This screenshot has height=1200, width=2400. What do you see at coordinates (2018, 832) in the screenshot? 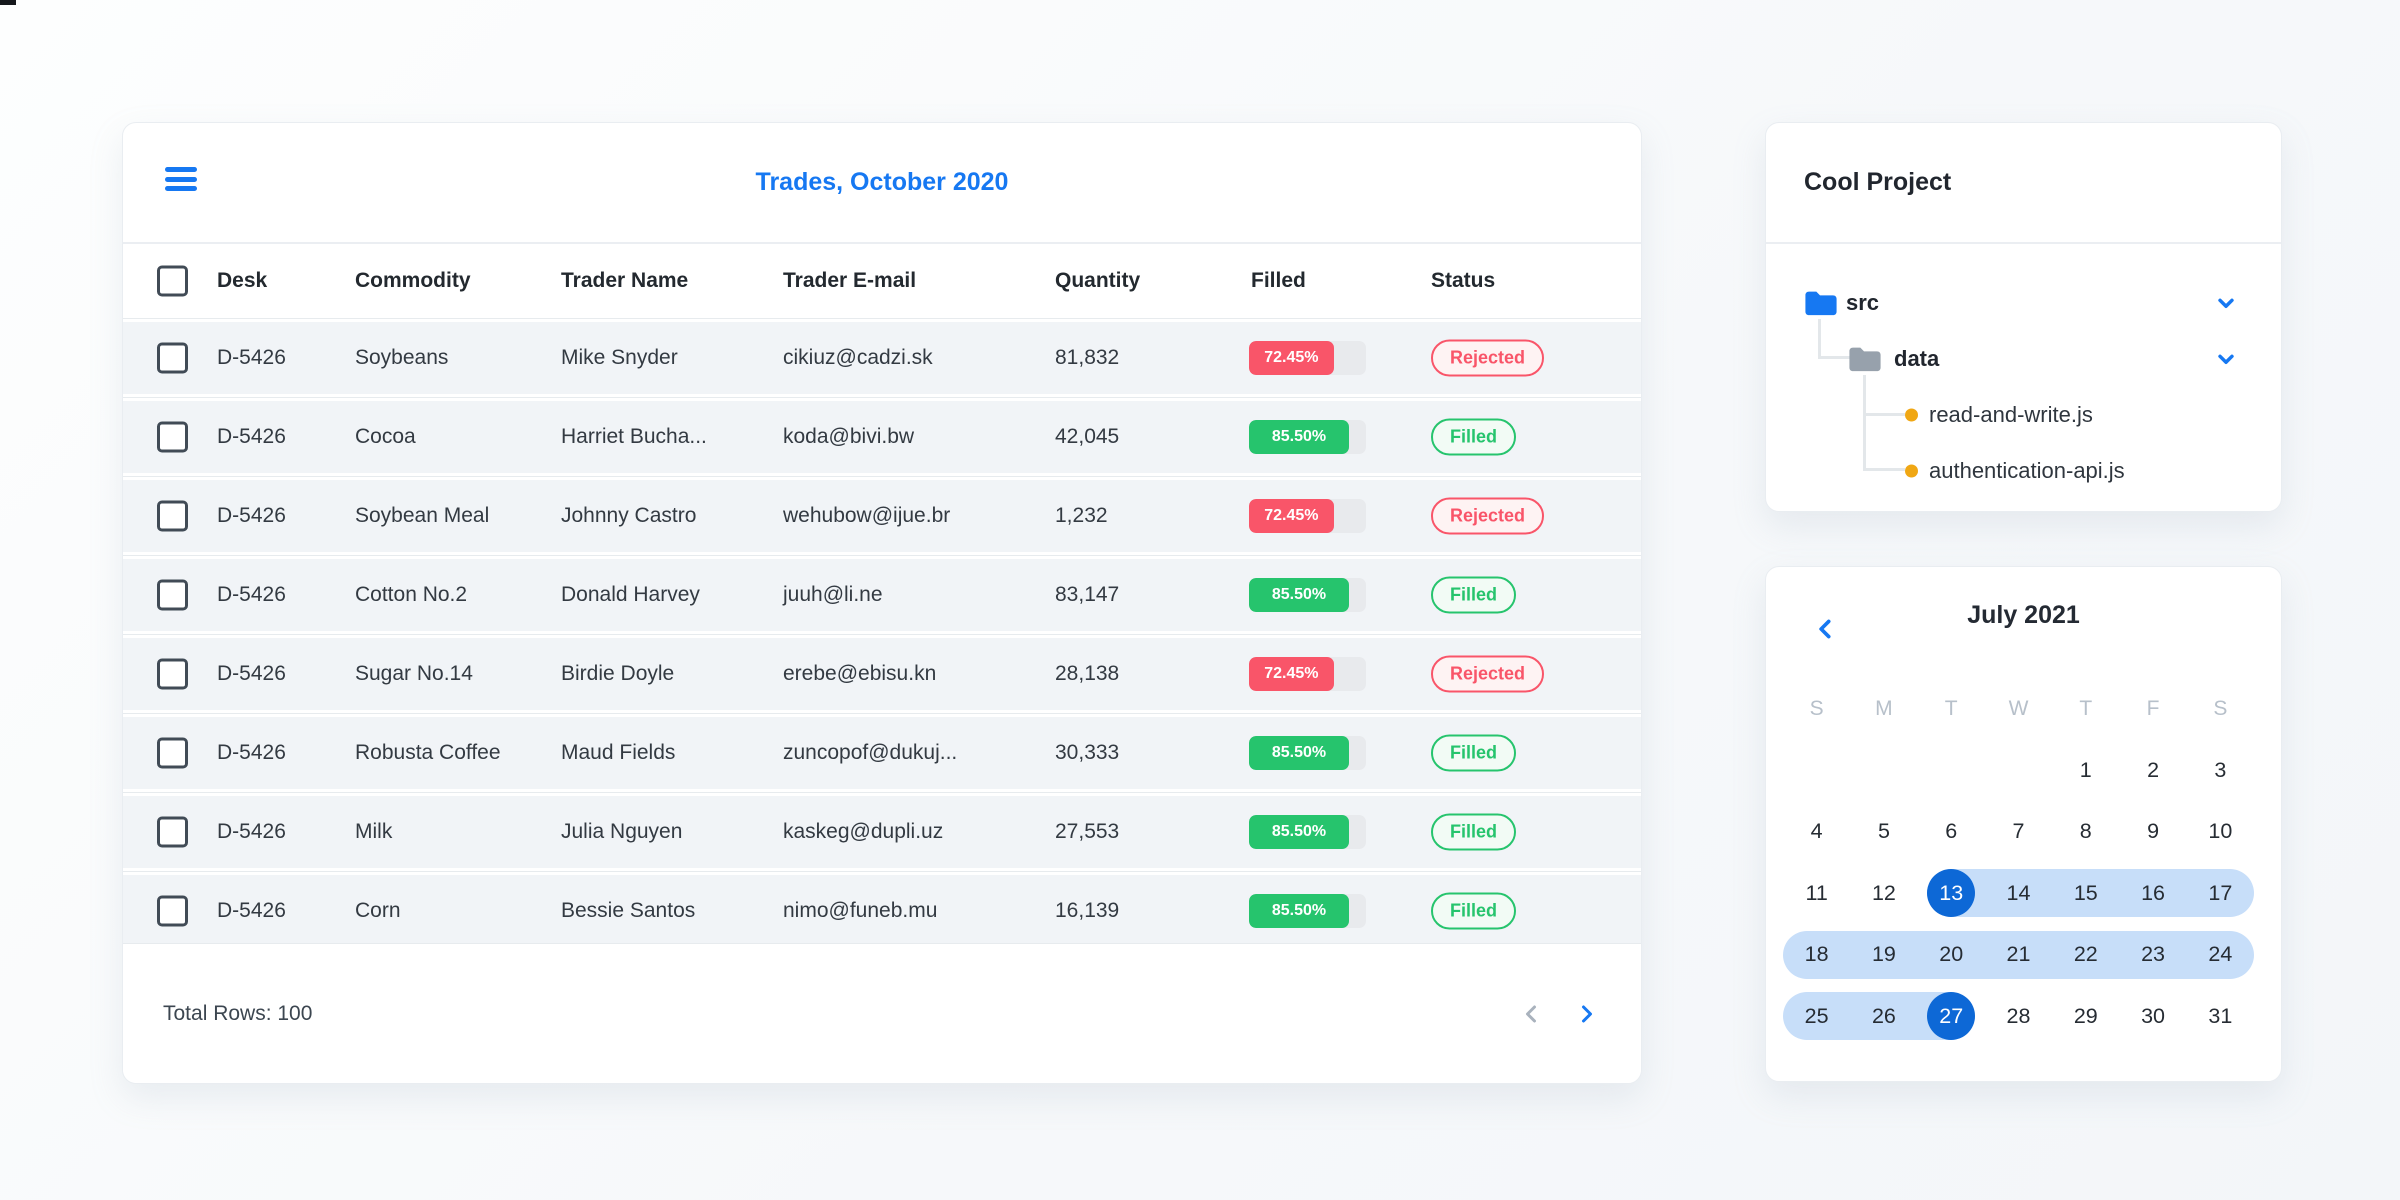
I see `calendar-day: 7` at bounding box center [2018, 832].